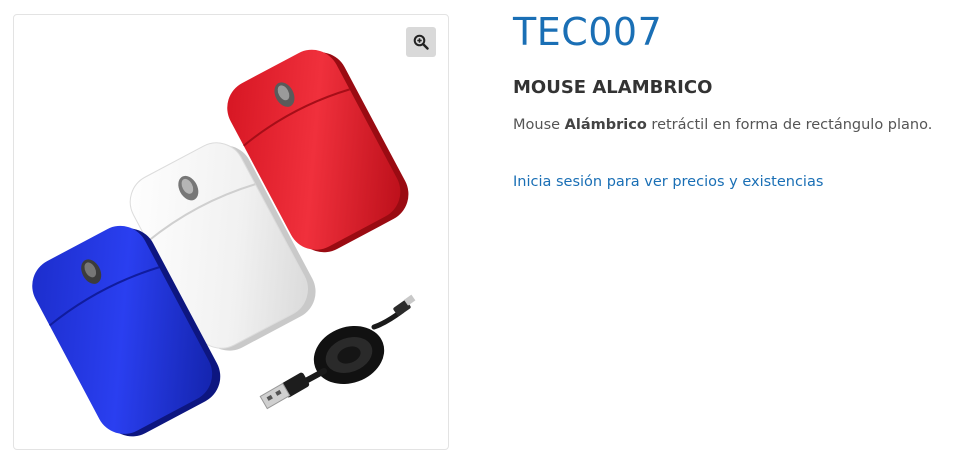 The image size is (960, 459). Describe the element at coordinates (789, 125) in the screenshot. I see `description-suffix: retráctil en forma de rectángulo plano.` at that location.